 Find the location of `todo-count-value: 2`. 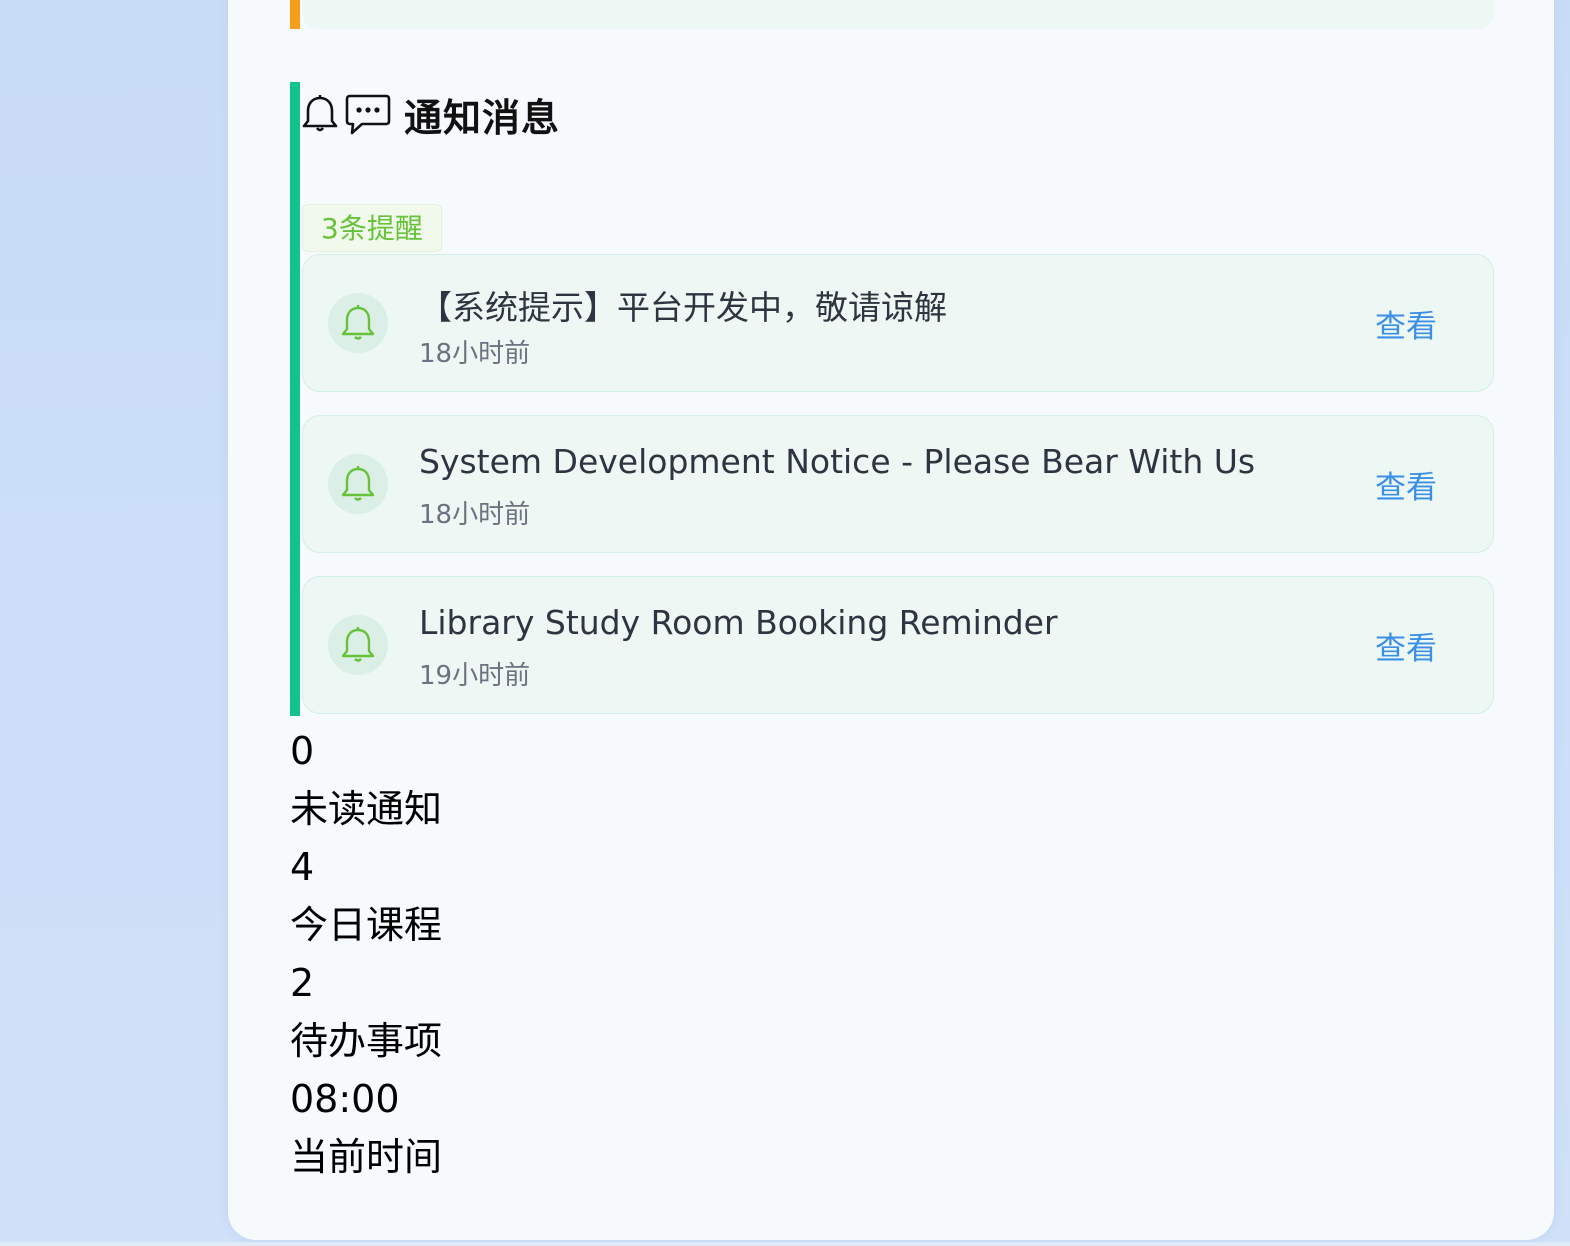

todo-count-value: 2 is located at coordinates (302, 983).